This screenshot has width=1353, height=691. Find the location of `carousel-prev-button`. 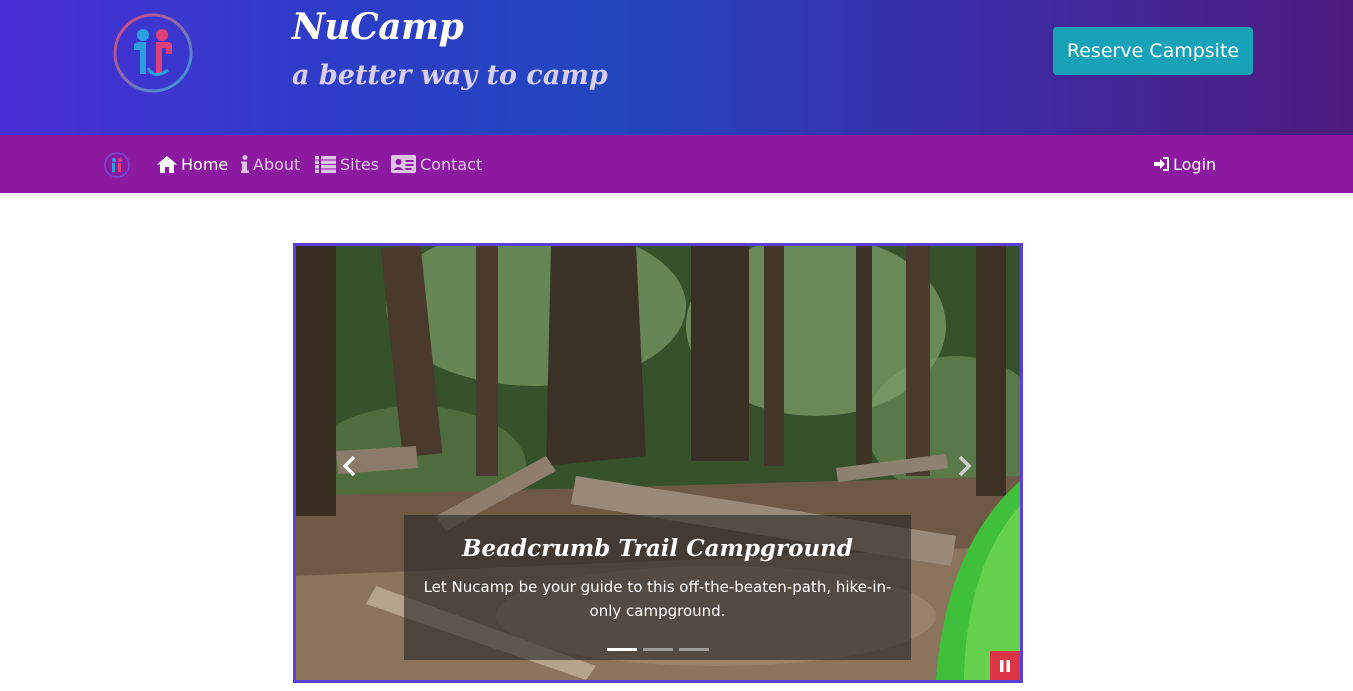

carousel-prev-button is located at coordinates (350, 466).